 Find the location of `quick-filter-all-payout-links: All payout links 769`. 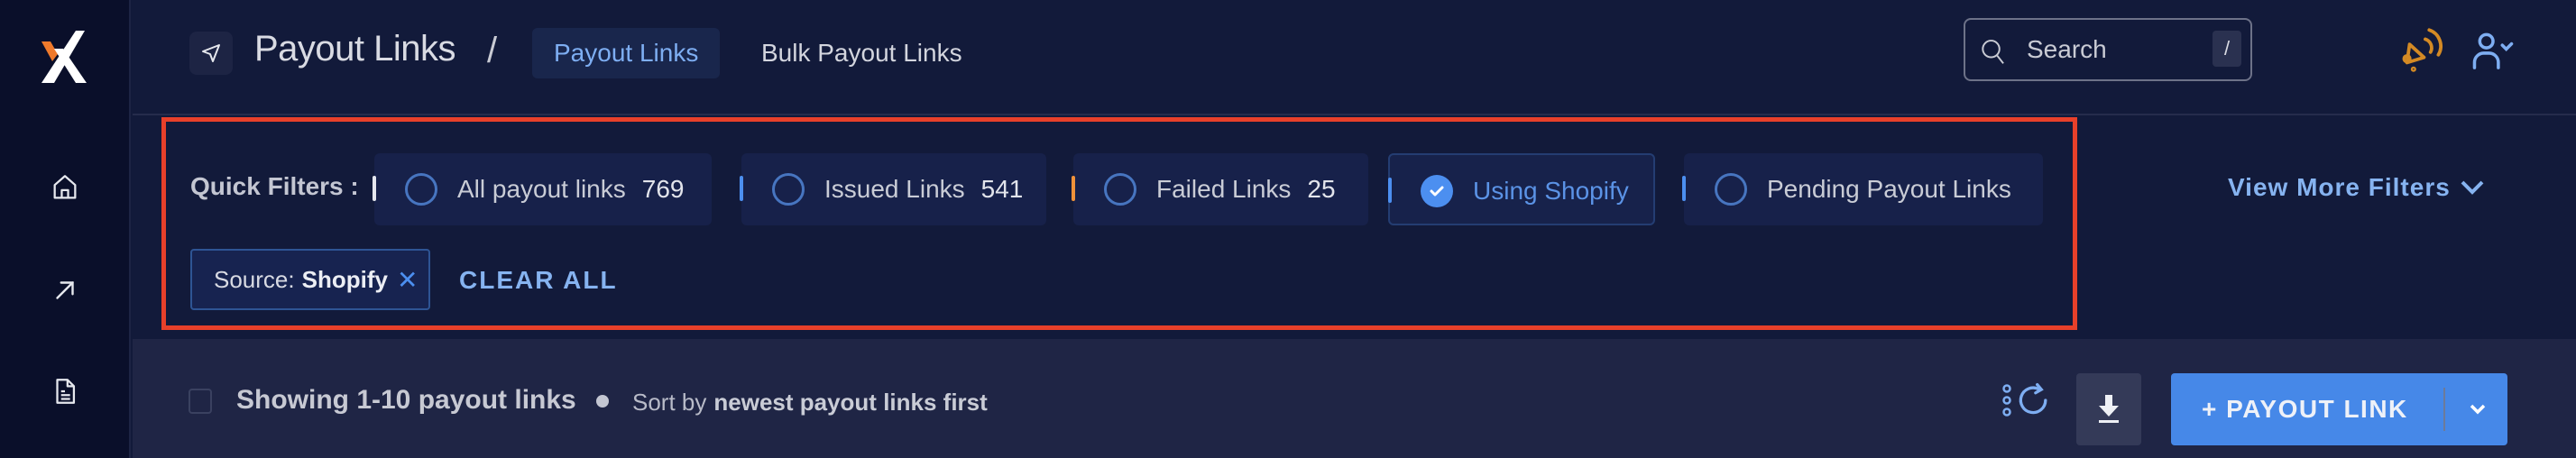

quick-filter-all-payout-links: All payout links 769 is located at coordinates (542, 189).